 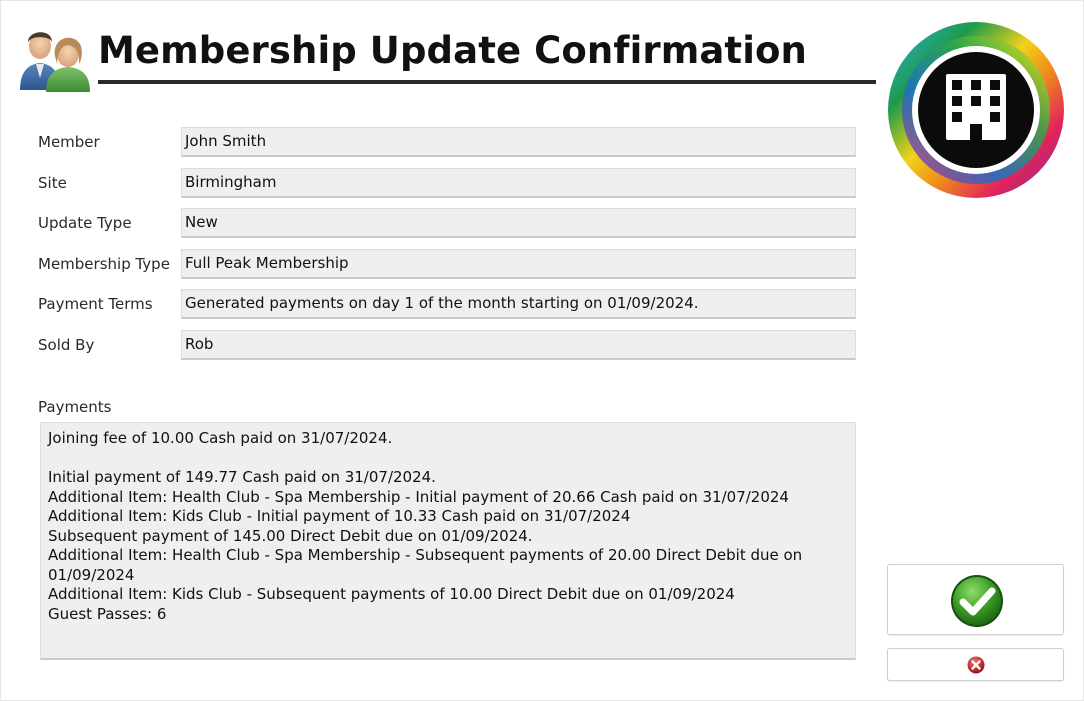 I want to click on member-label: Member, so click(x=69, y=142).